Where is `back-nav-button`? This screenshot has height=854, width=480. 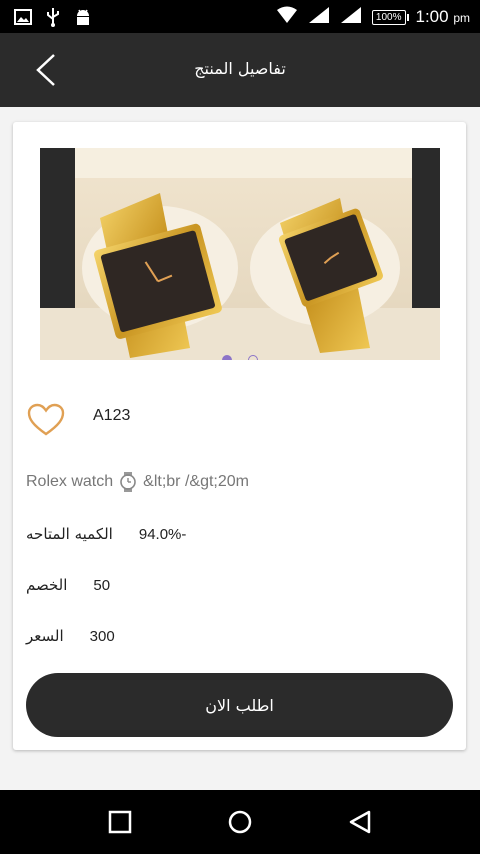
back-nav-button is located at coordinates (360, 824).